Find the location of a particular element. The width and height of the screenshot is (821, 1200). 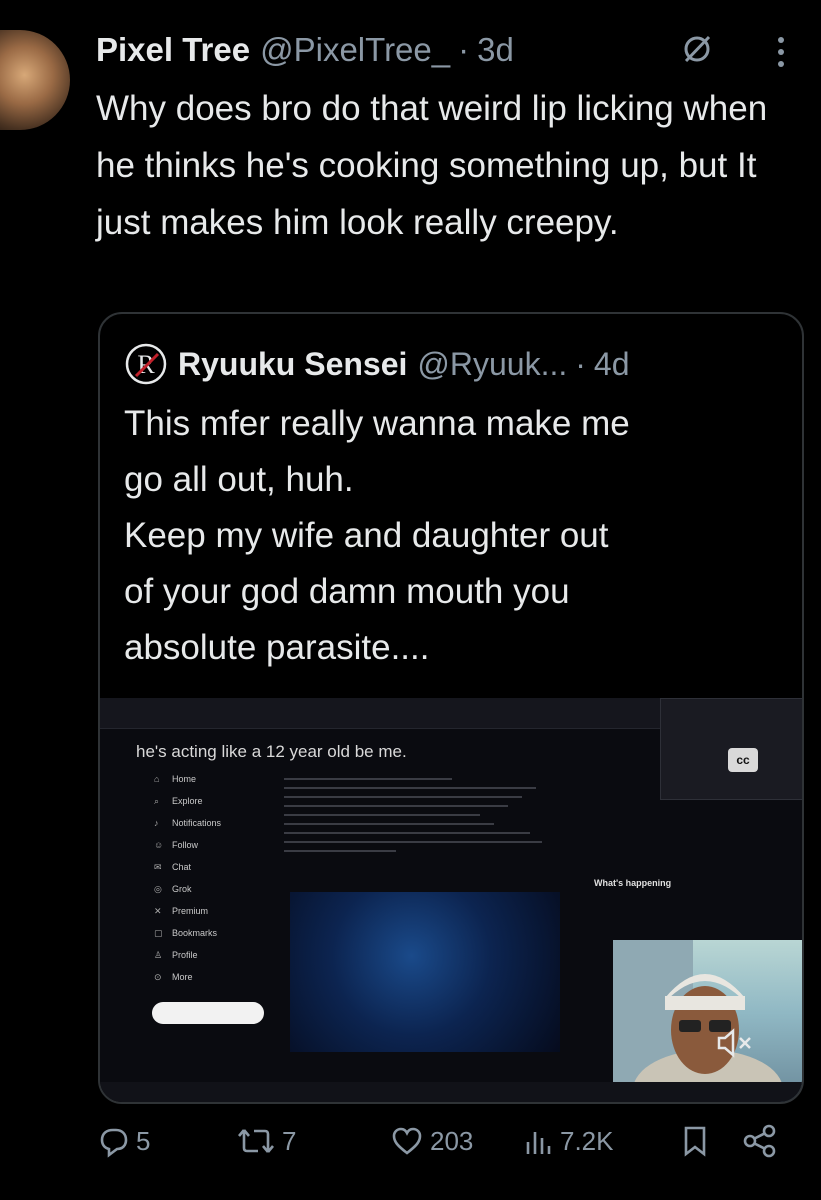

media-caption: he's acting like a 12 year old be me. is located at coordinates (271, 751).